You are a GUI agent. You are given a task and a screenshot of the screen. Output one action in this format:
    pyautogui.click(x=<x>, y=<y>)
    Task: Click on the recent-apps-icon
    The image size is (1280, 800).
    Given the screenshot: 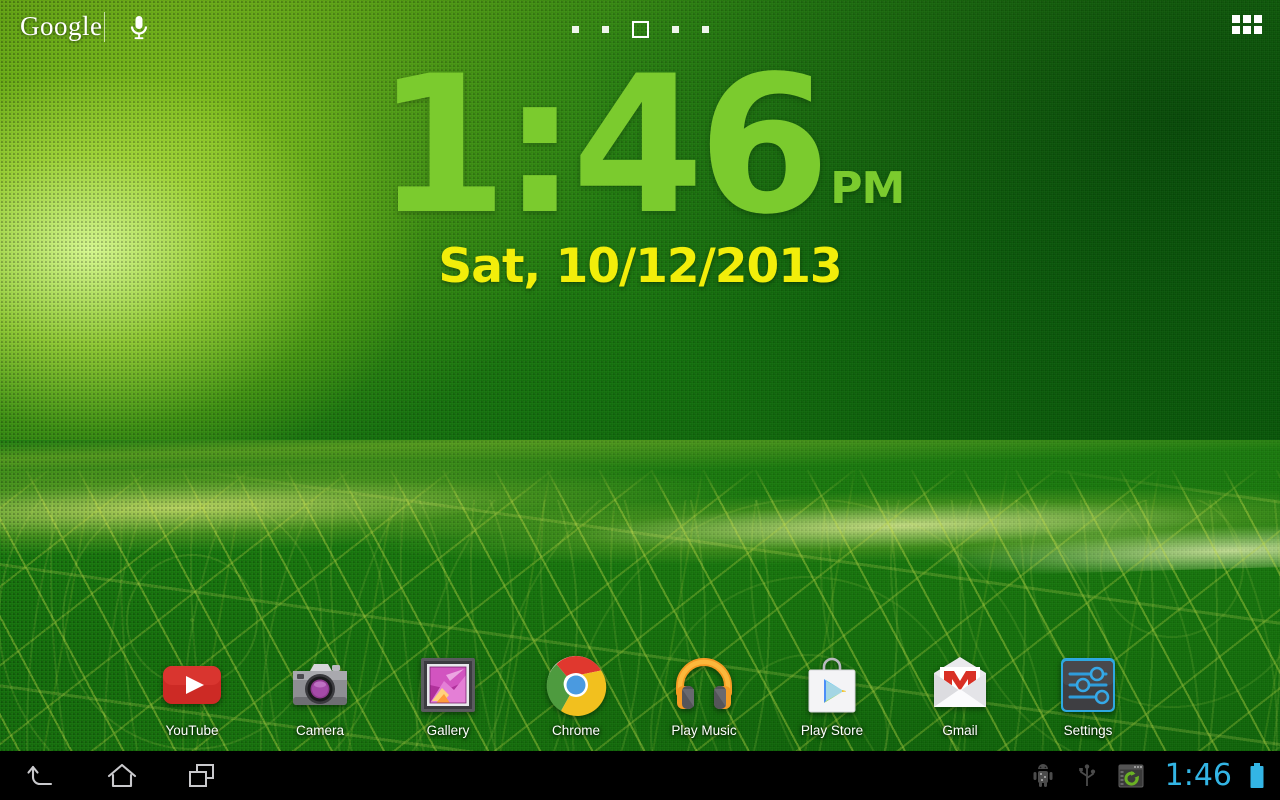 What is the action you would take?
    pyautogui.click(x=202, y=775)
    